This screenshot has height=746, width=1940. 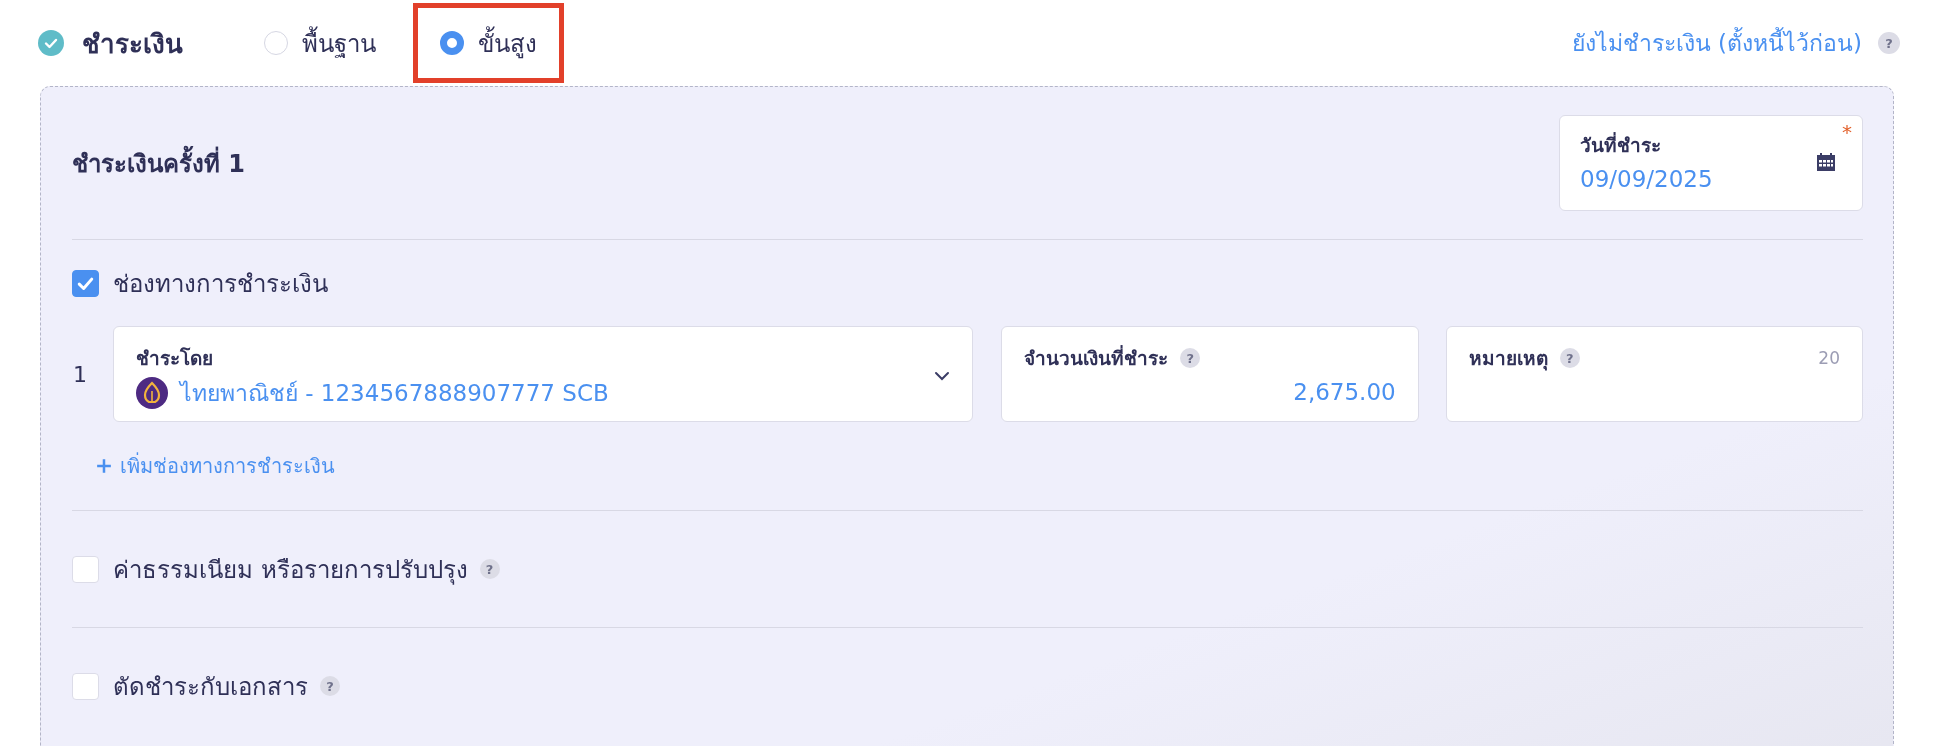 I want to click on radio-label: ขั้นสูง, so click(x=507, y=43).